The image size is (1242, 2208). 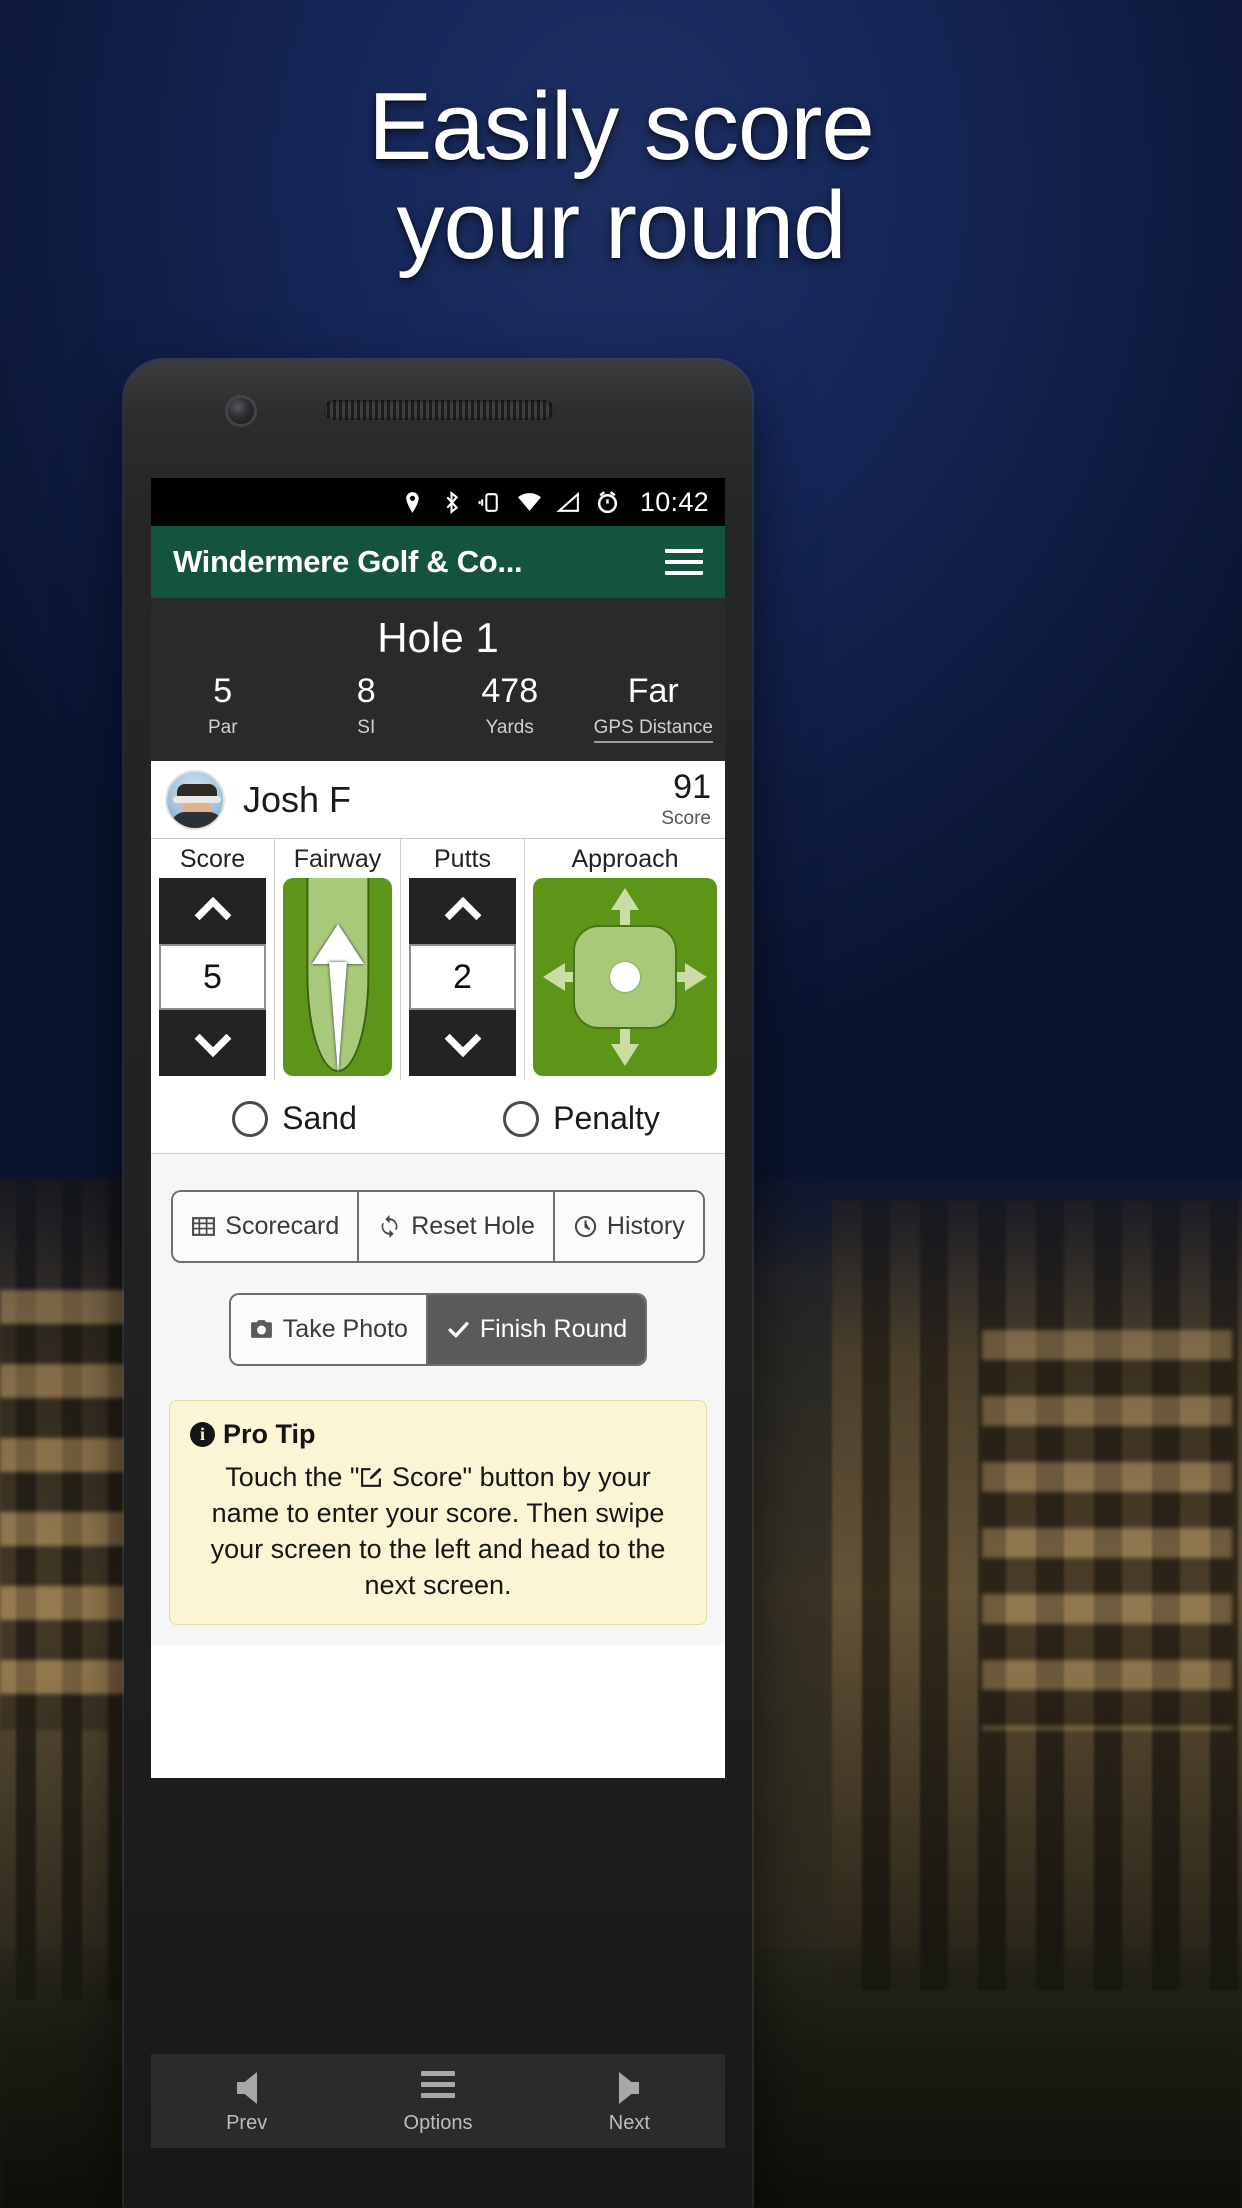 What do you see at coordinates (203, 1226) in the screenshot?
I see `table-icon` at bounding box center [203, 1226].